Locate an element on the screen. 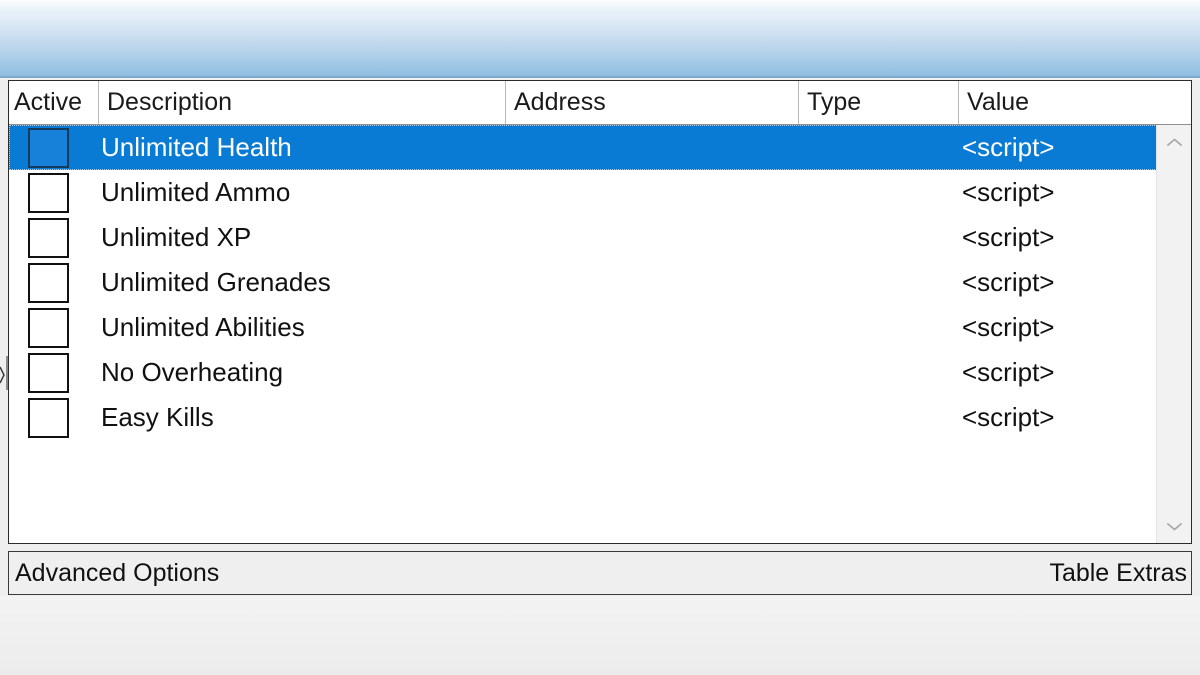  scroll-down-button is located at coordinates (1174, 526).